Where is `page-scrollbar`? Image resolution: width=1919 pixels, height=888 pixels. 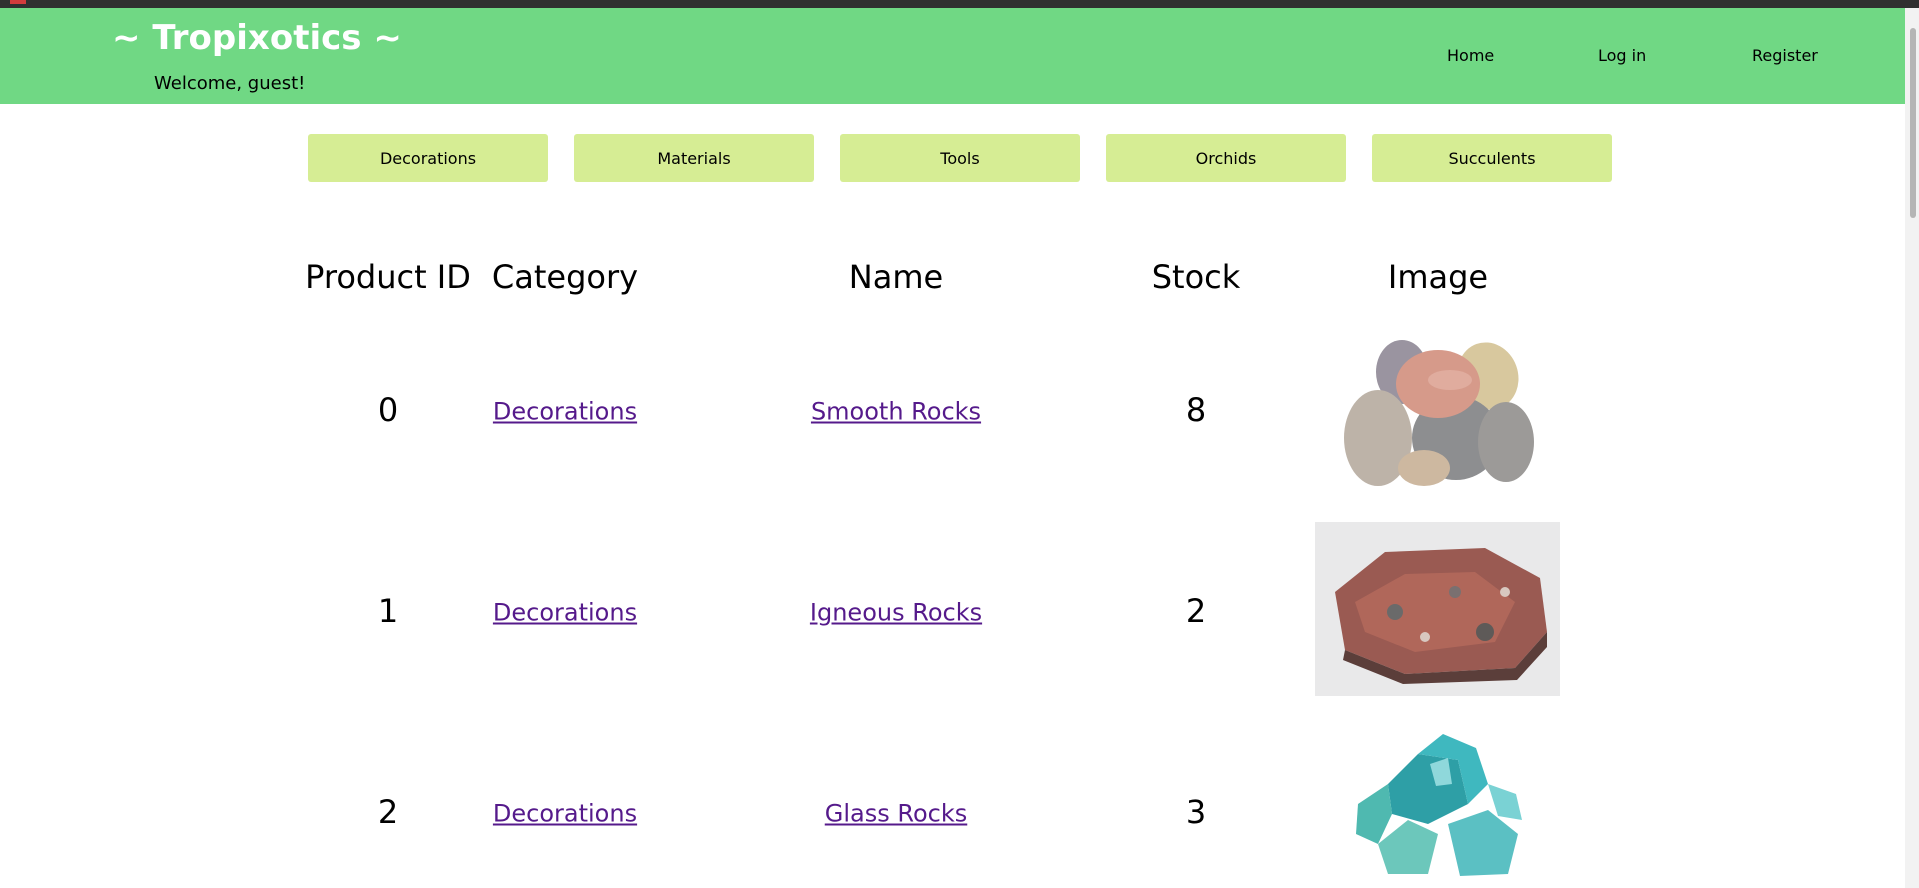 page-scrollbar is located at coordinates (1912, 448).